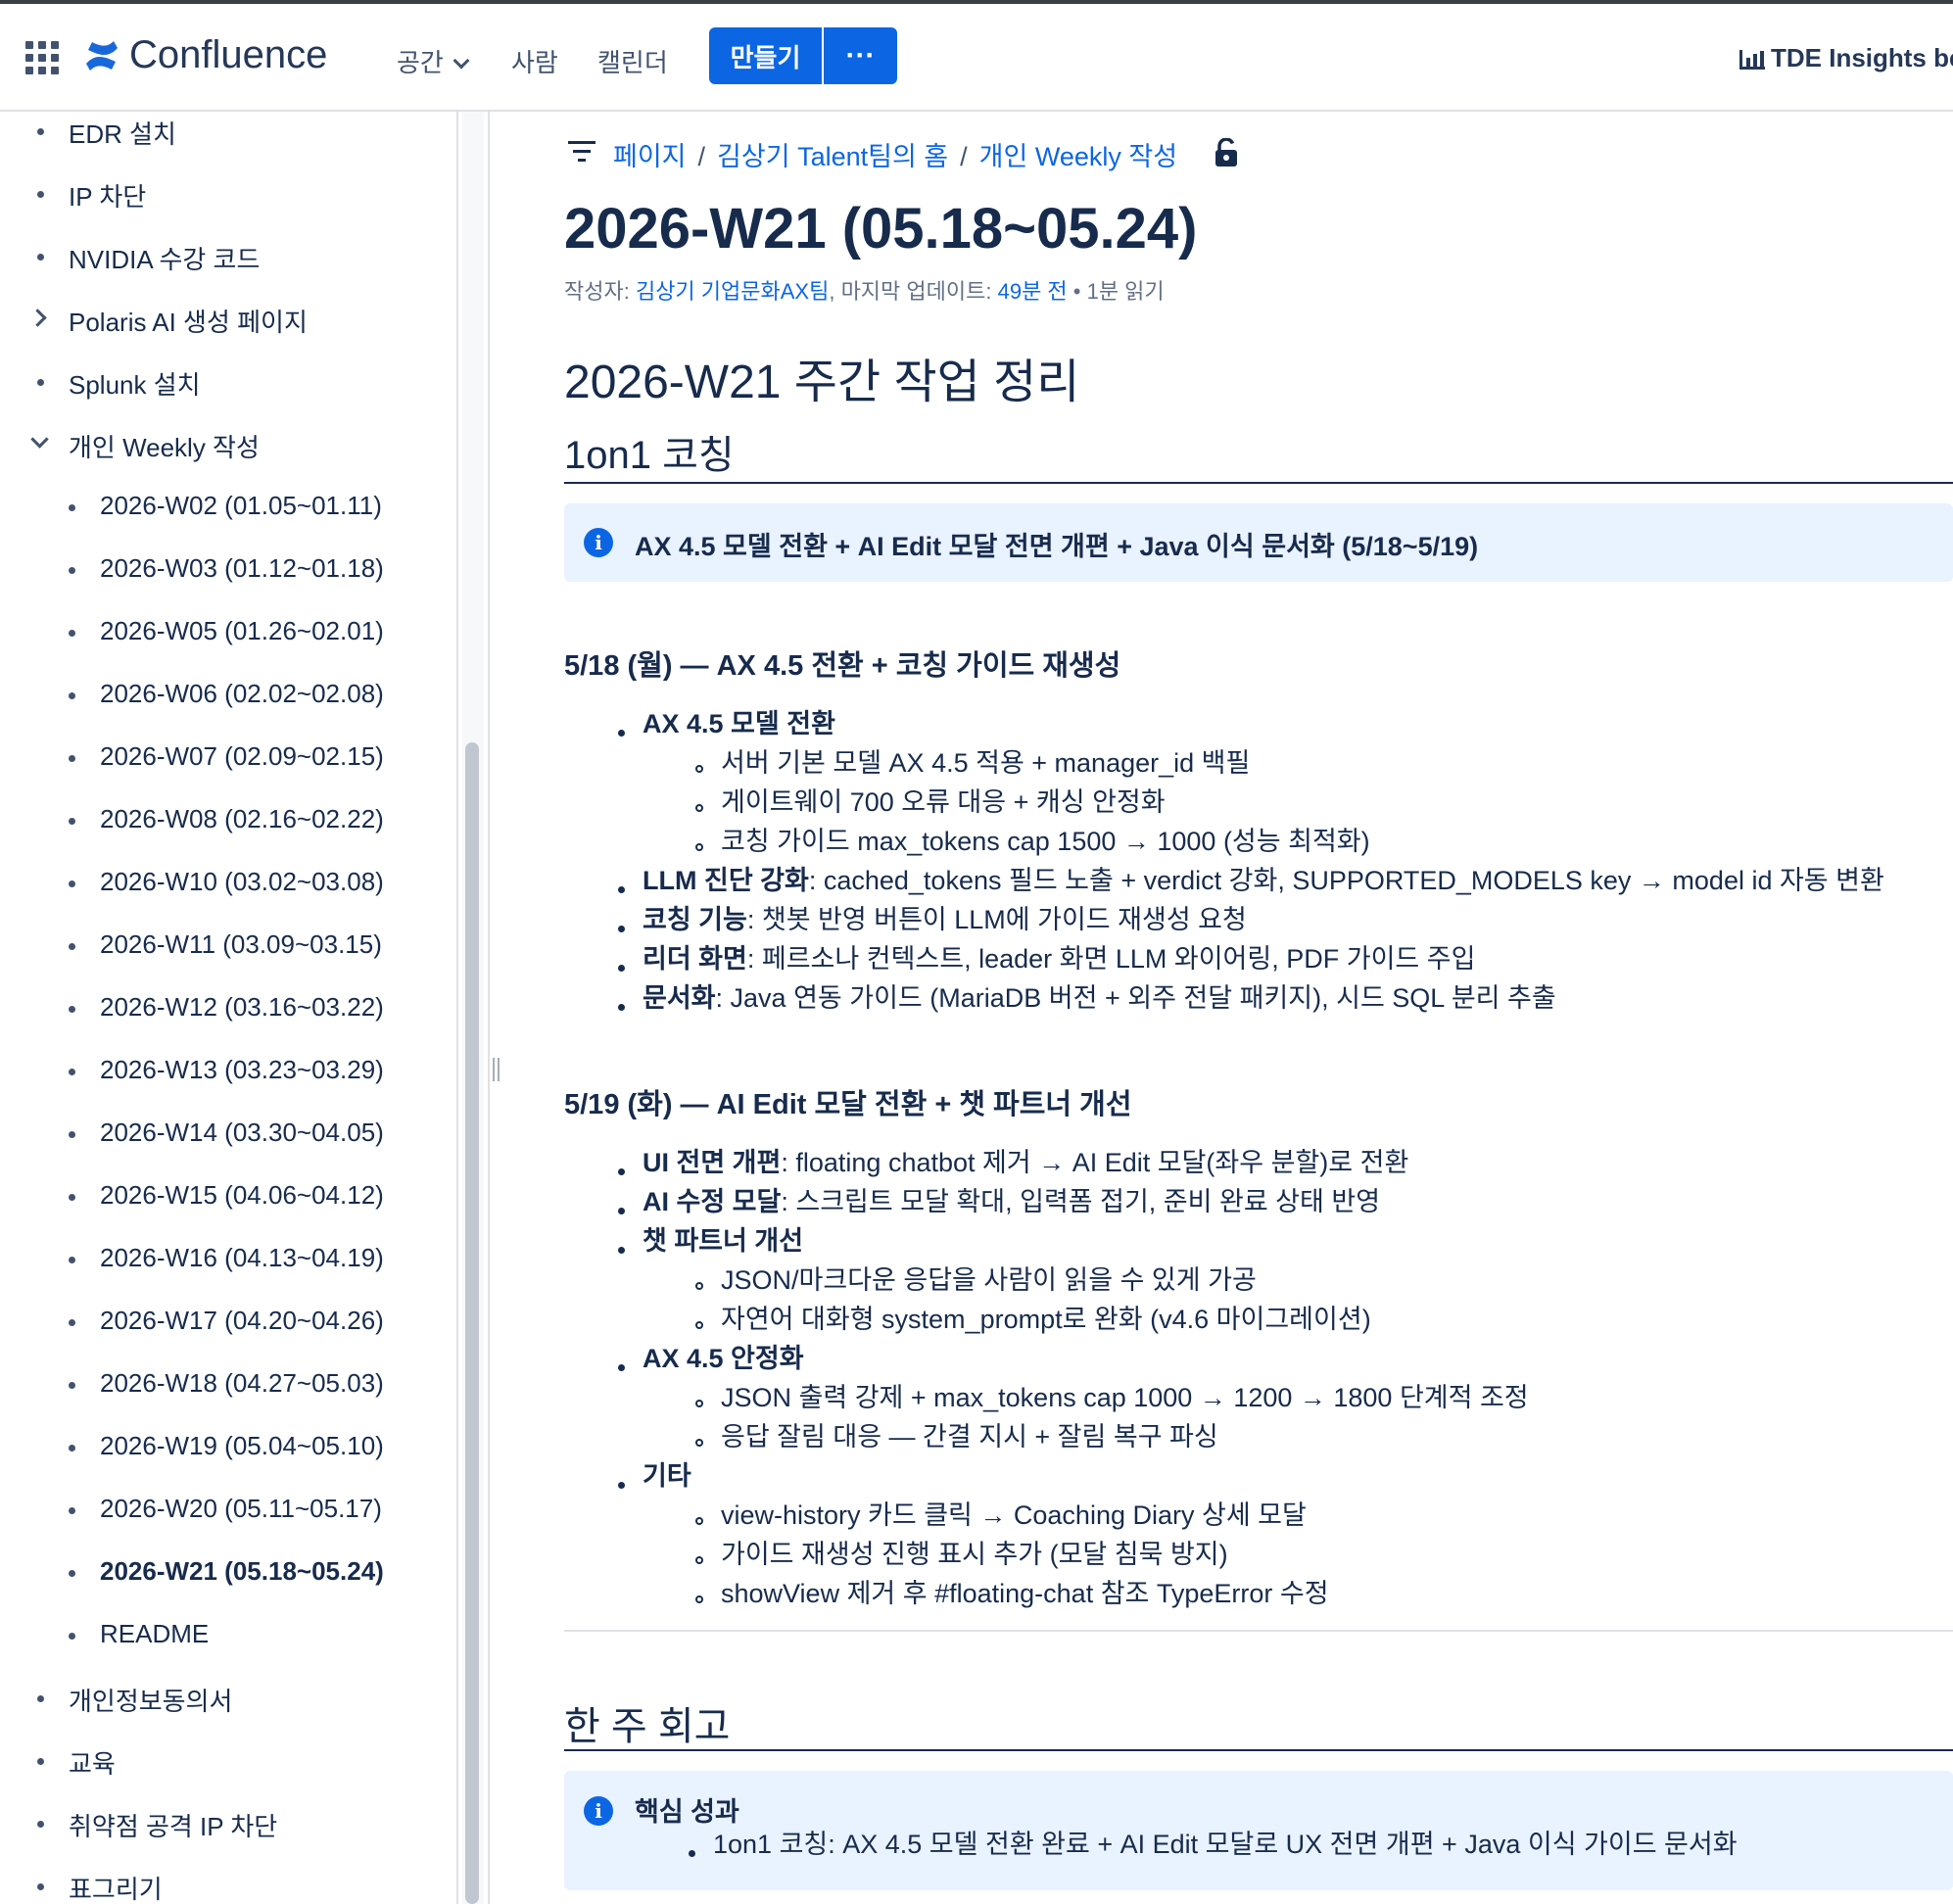  Describe the element at coordinates (765, 55) in the screenshot. I see `create-button: 만들기` at that location.